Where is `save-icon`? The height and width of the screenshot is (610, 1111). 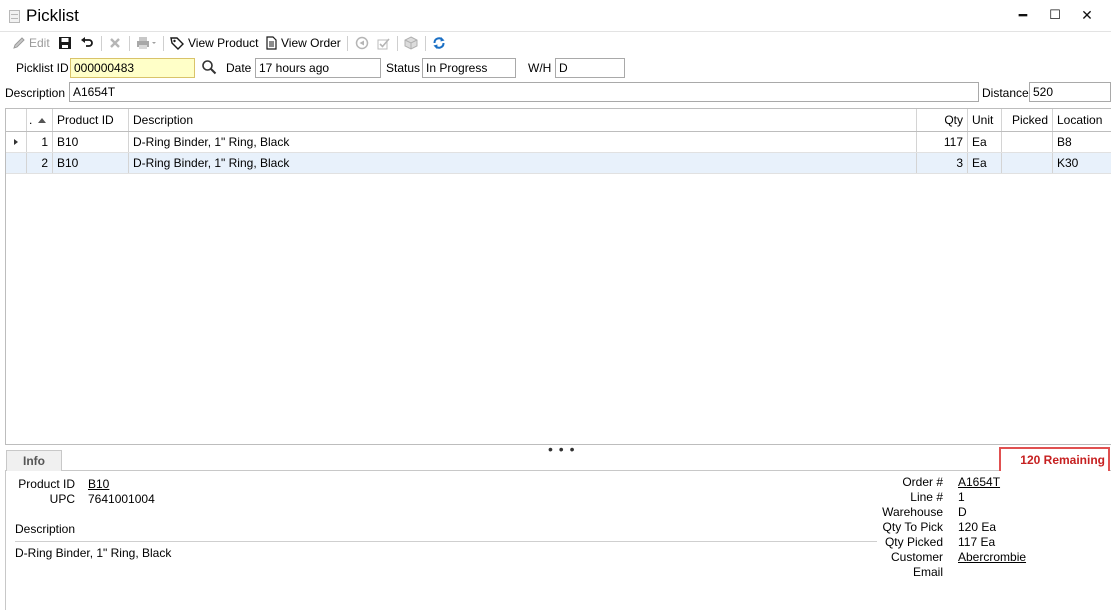 save-icon is located at coordinates (65, 43).